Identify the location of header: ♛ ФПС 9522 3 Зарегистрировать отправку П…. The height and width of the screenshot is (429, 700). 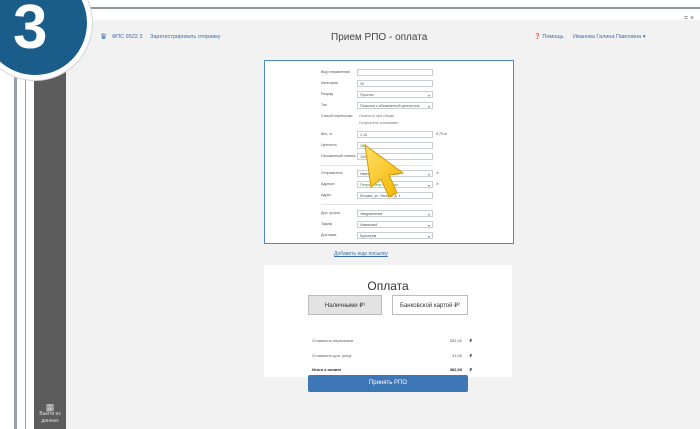
(383, 39).